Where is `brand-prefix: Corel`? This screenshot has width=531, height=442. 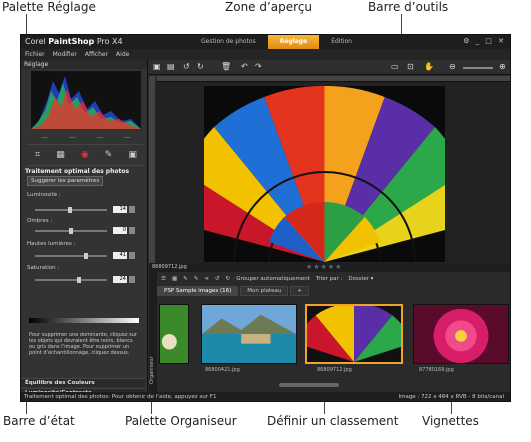
brand-prefix: Corel is located at coordinates (37, 41).